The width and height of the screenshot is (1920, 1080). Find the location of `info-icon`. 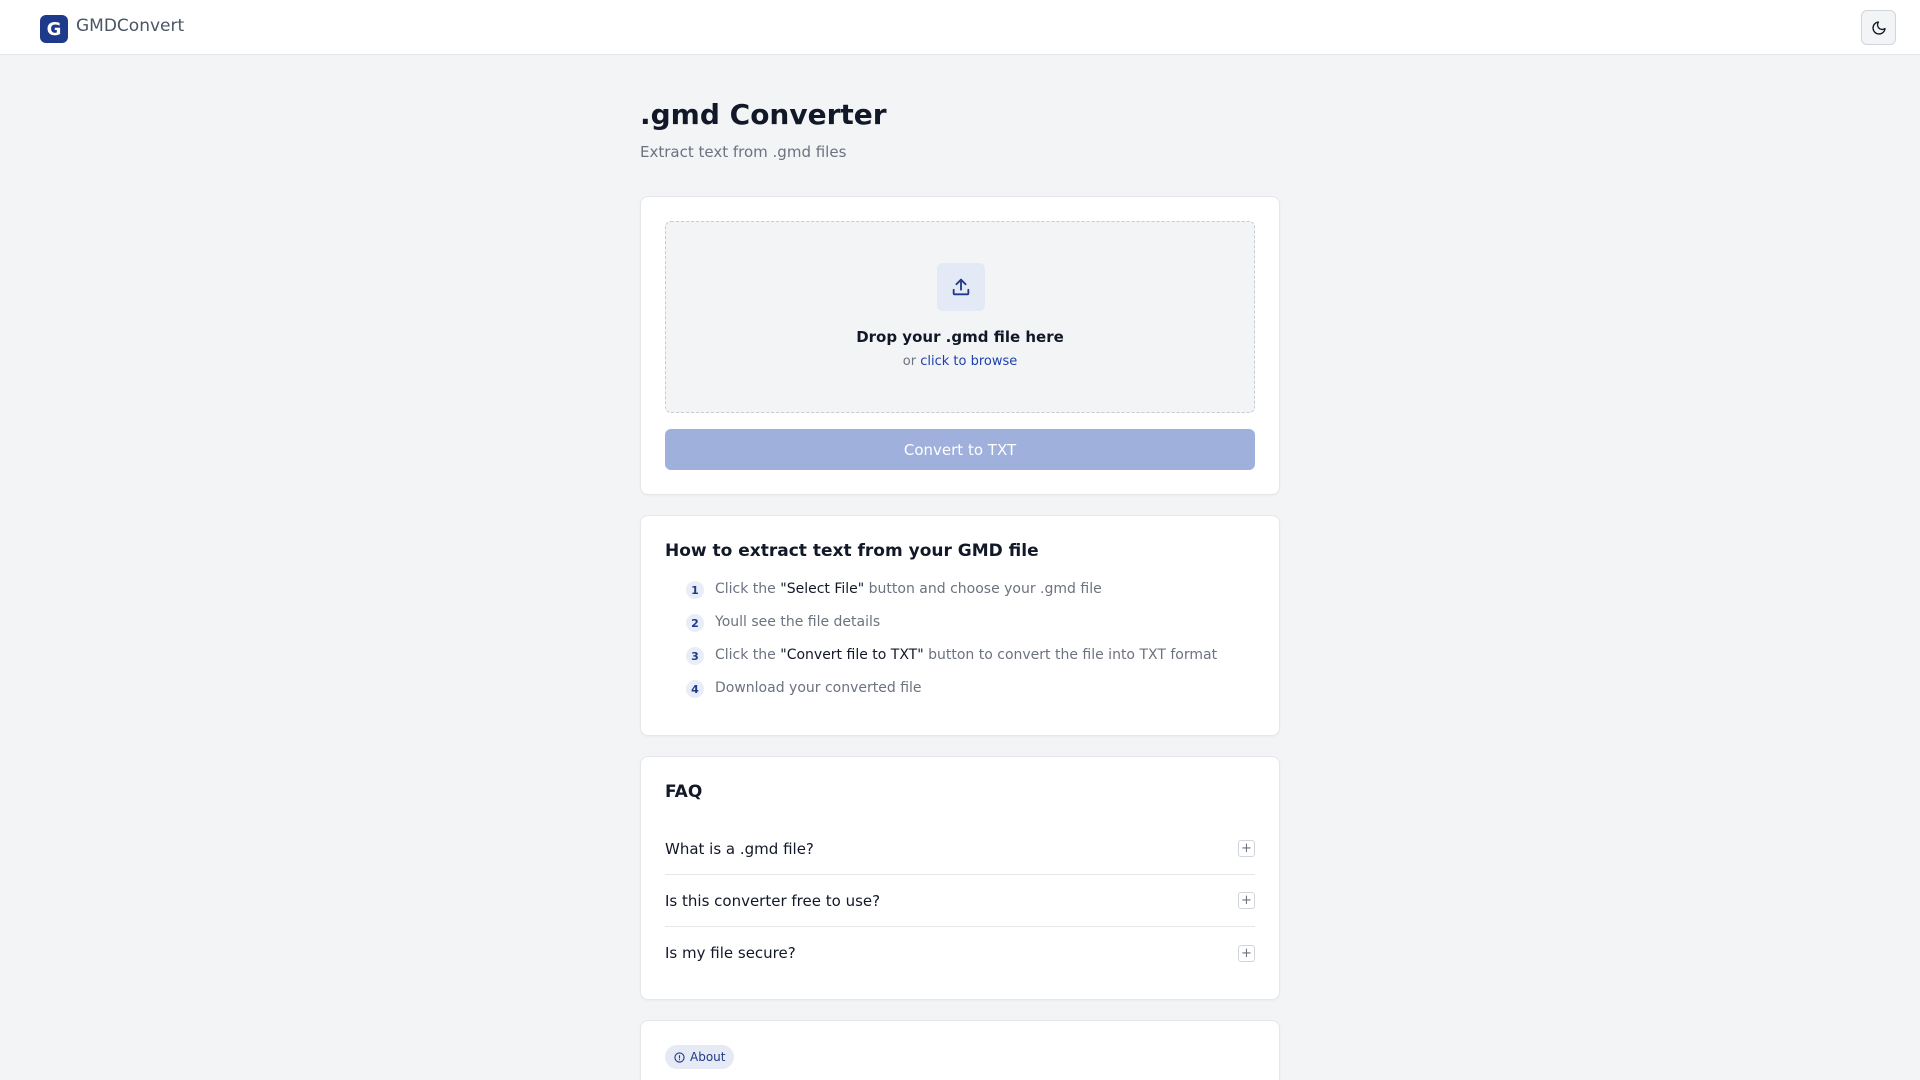

info-icon is located at coordinates (679, 1057).